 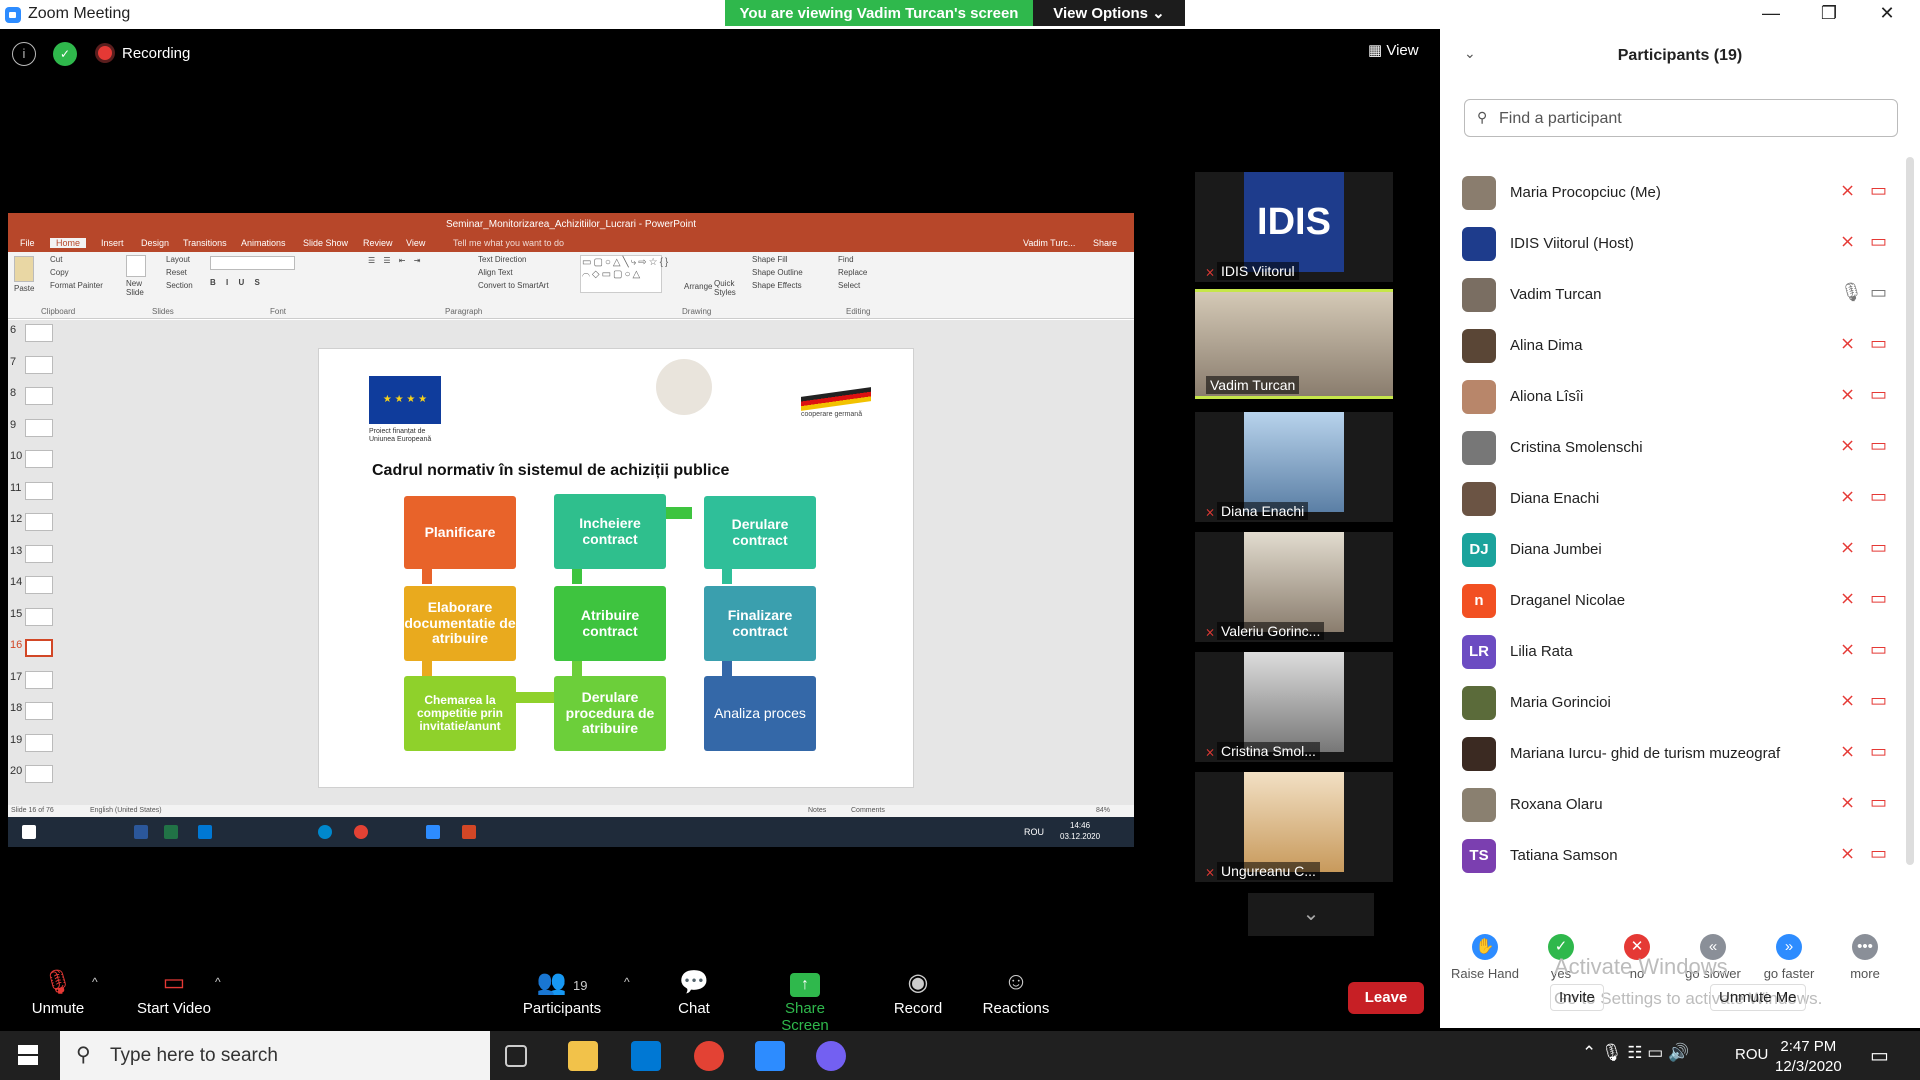 I want to click on find-button: Find, so click(x=846, y=259).